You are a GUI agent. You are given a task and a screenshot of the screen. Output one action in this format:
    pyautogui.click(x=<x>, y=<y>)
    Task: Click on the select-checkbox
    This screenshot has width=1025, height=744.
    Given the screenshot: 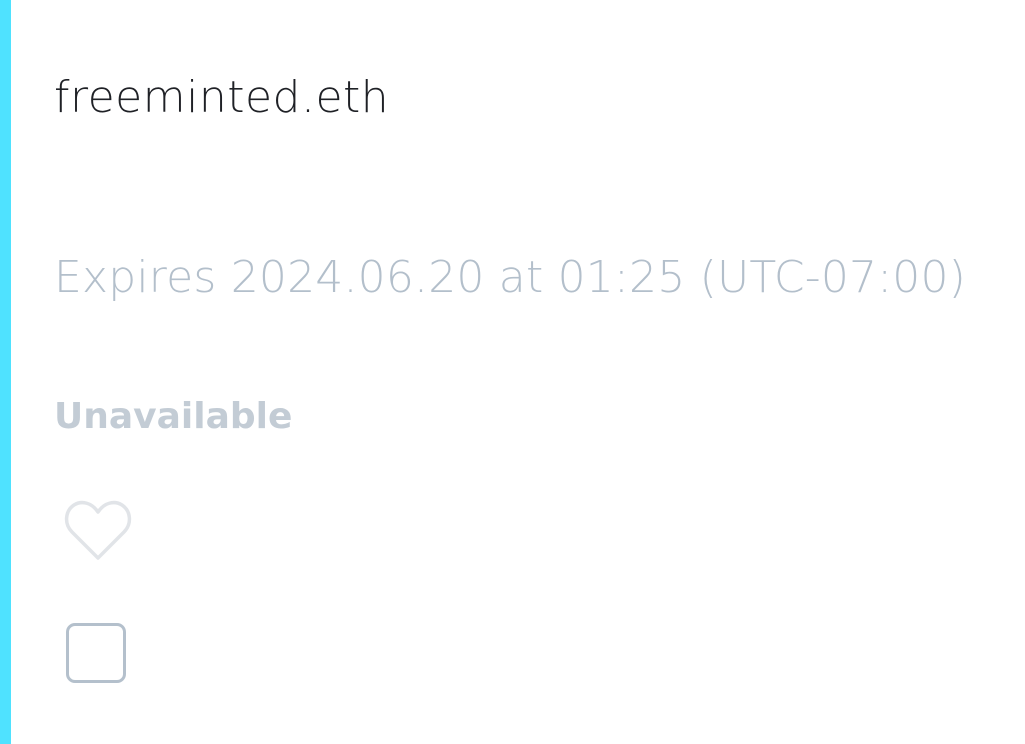 What is the action you would take?
    pyautogui.click(x=96, y=653)
    